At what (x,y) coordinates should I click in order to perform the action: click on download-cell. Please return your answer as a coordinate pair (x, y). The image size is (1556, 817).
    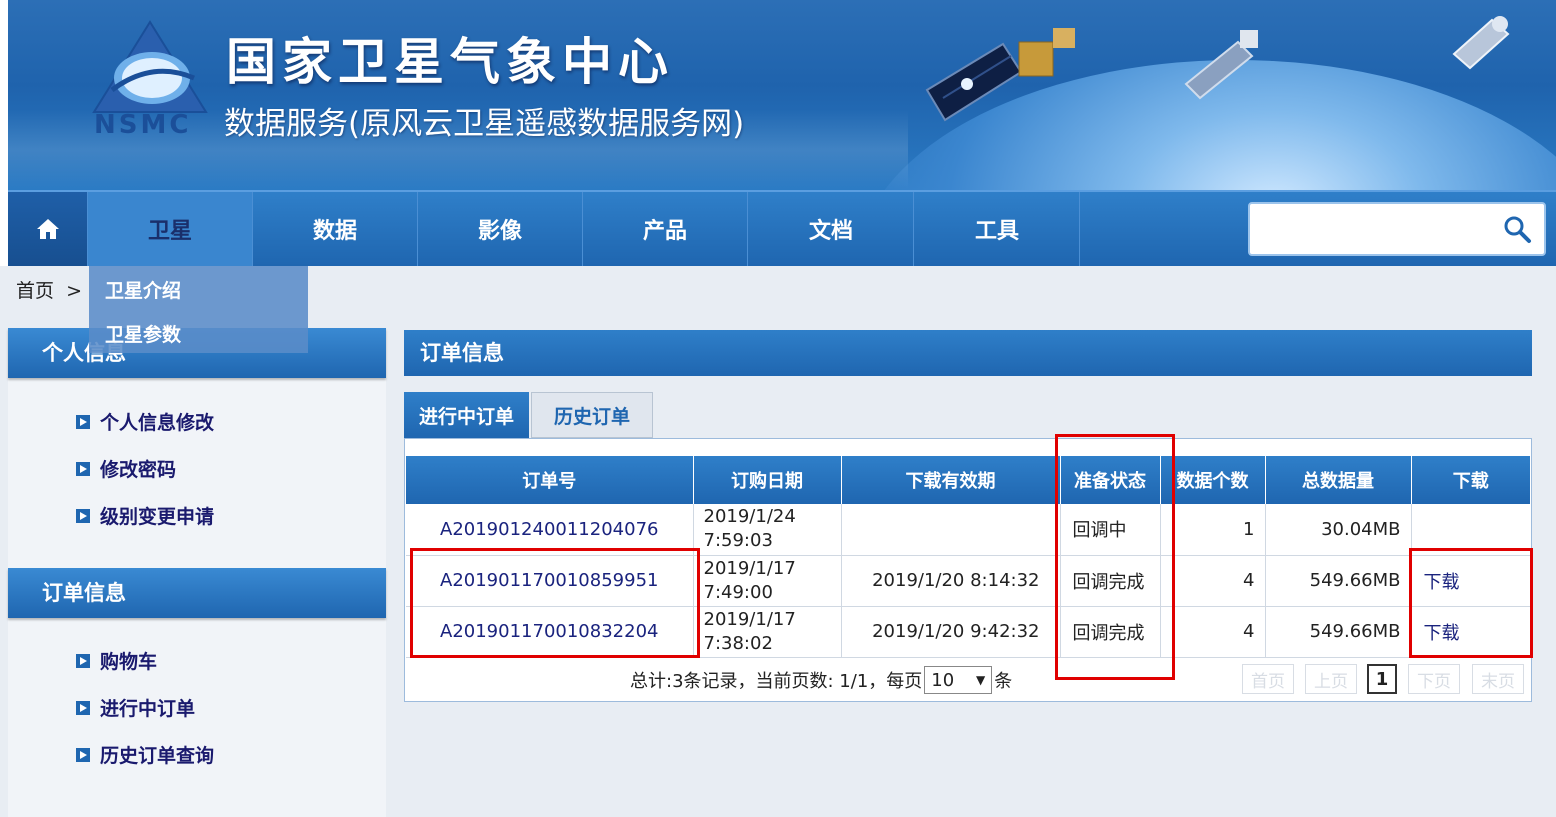
    Looking at the image, I should click on (1470, 530).